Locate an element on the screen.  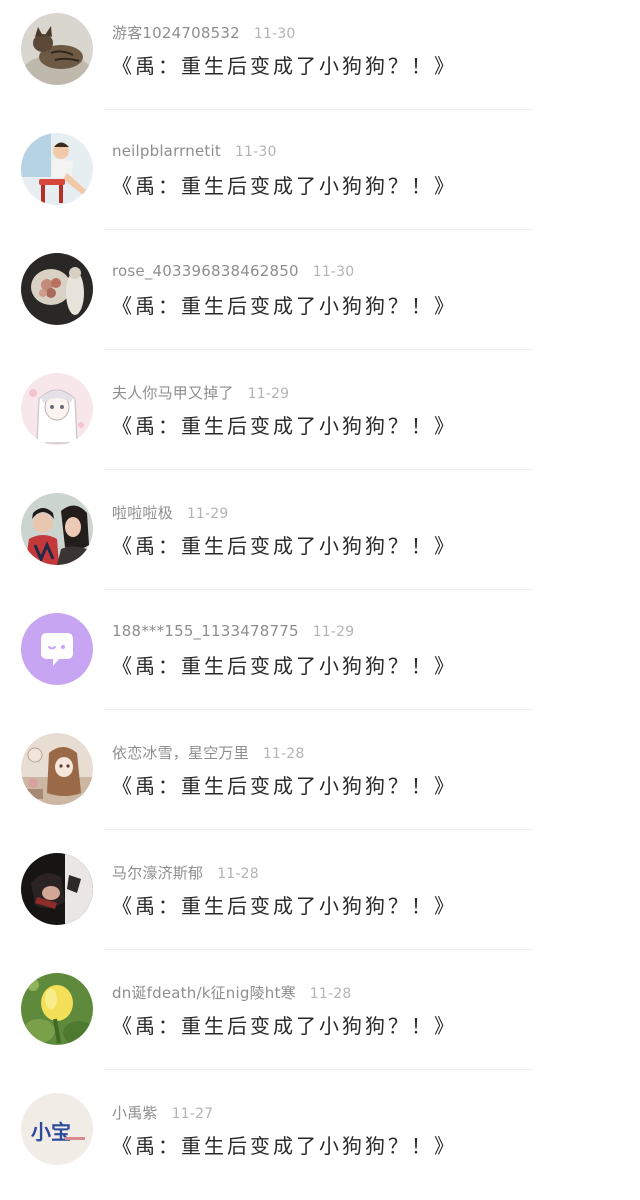
comment-meta: 188***155_1133478775 11-29 is located at coordinates (233, 633).